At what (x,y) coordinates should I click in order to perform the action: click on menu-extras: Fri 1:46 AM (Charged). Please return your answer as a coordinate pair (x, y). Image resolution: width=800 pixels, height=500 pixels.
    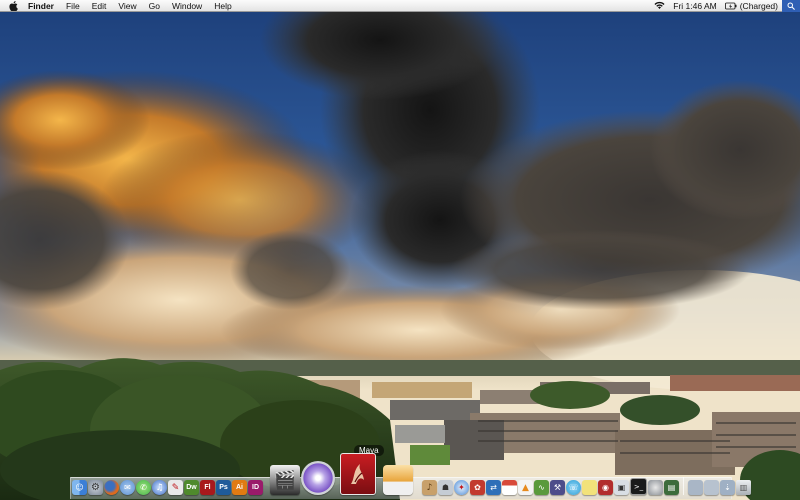
    Looking at the image, I should click on (725, 6).